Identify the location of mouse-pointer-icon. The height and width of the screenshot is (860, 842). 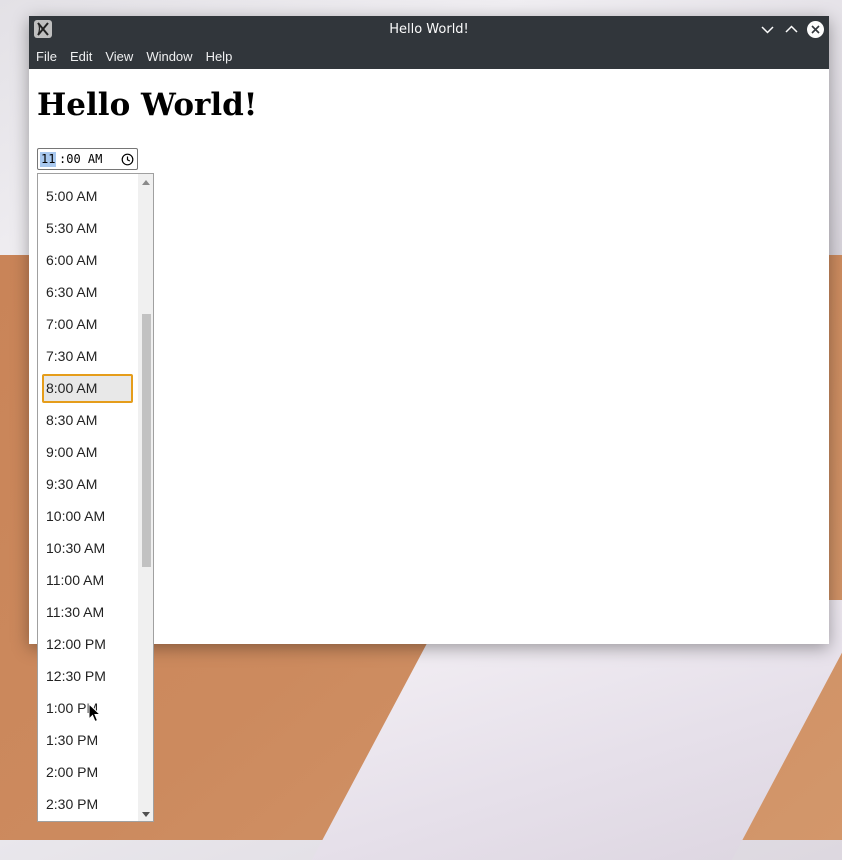
(94, 713).